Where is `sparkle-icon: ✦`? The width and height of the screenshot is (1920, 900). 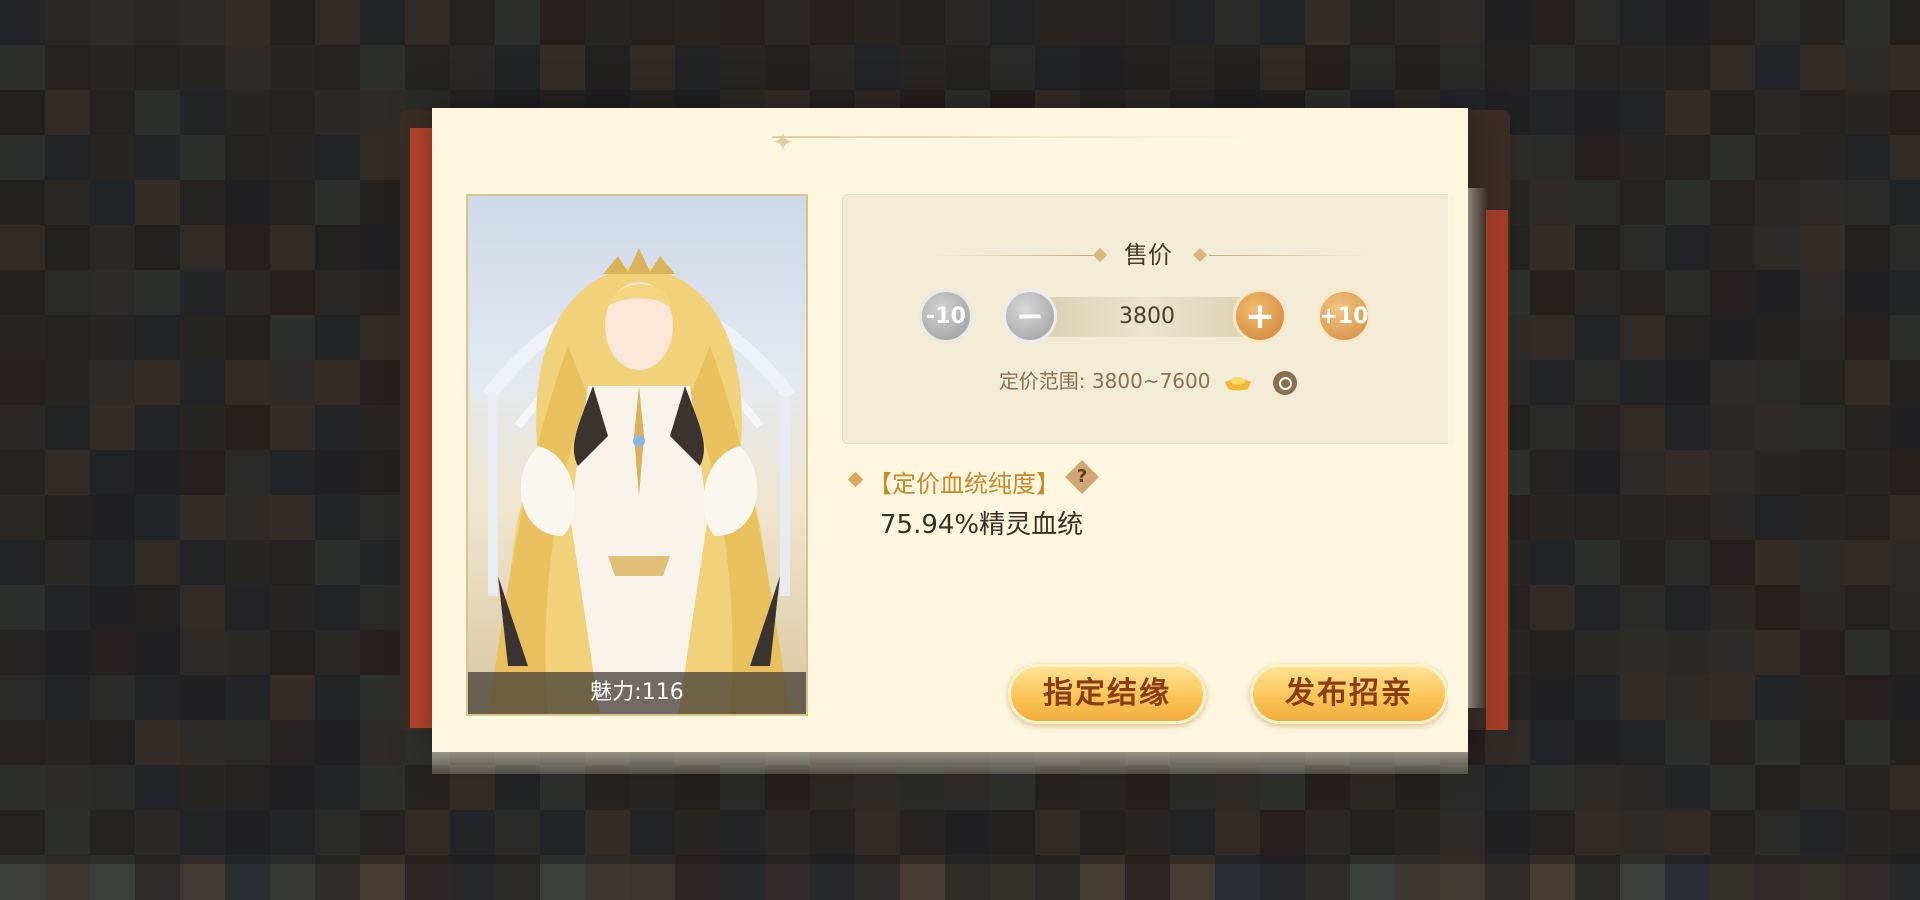
sparkle-icon: ✦ is located at coordinates (783, 143).